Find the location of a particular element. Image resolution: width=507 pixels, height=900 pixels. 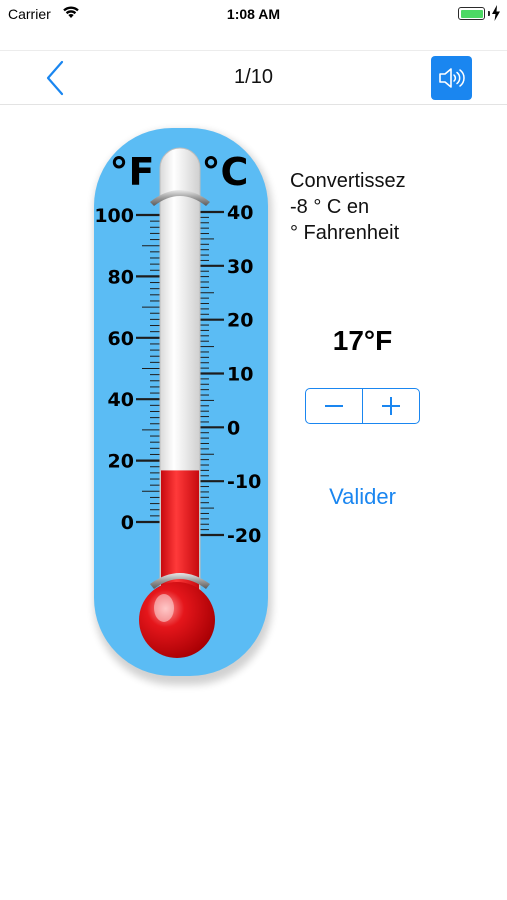

fahrenheit-unit-label: °F is located at coordinates (132, 172).